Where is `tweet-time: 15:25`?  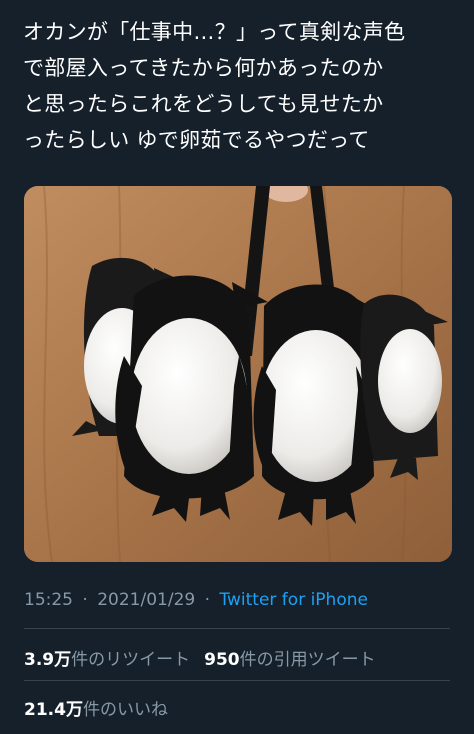 tweet-time: 15:25 is located at coordinates (48, 600).